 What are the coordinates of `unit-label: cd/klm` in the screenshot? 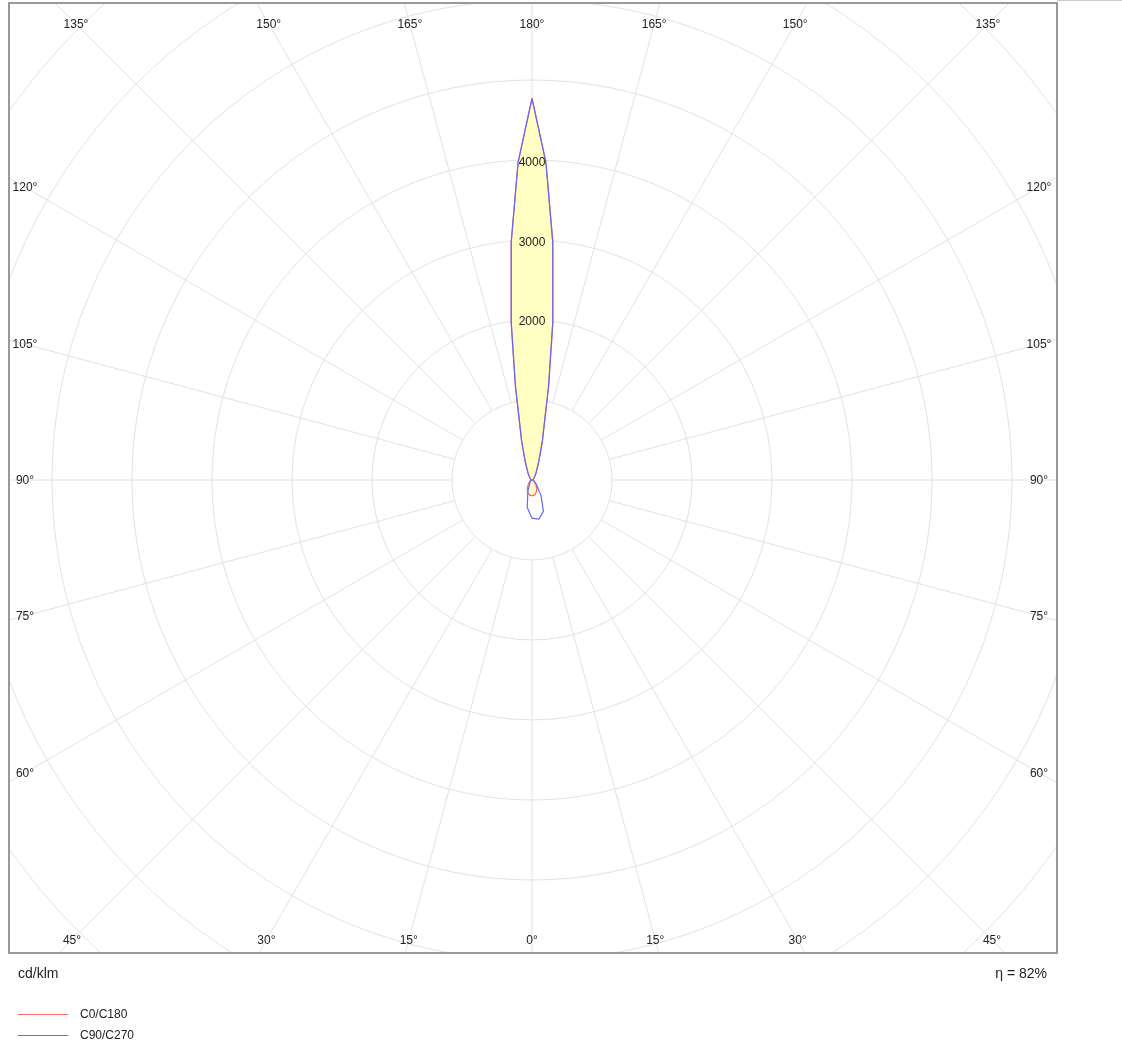 It's located at (38, 973).